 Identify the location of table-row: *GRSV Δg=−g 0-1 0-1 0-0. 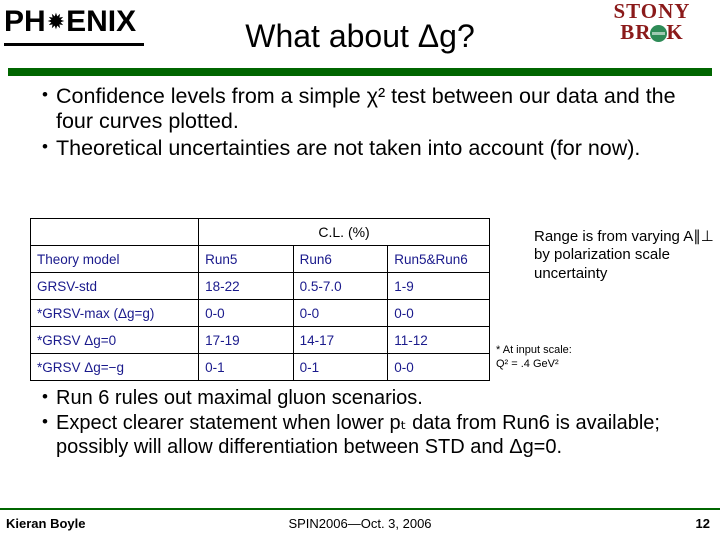
(259, 367).